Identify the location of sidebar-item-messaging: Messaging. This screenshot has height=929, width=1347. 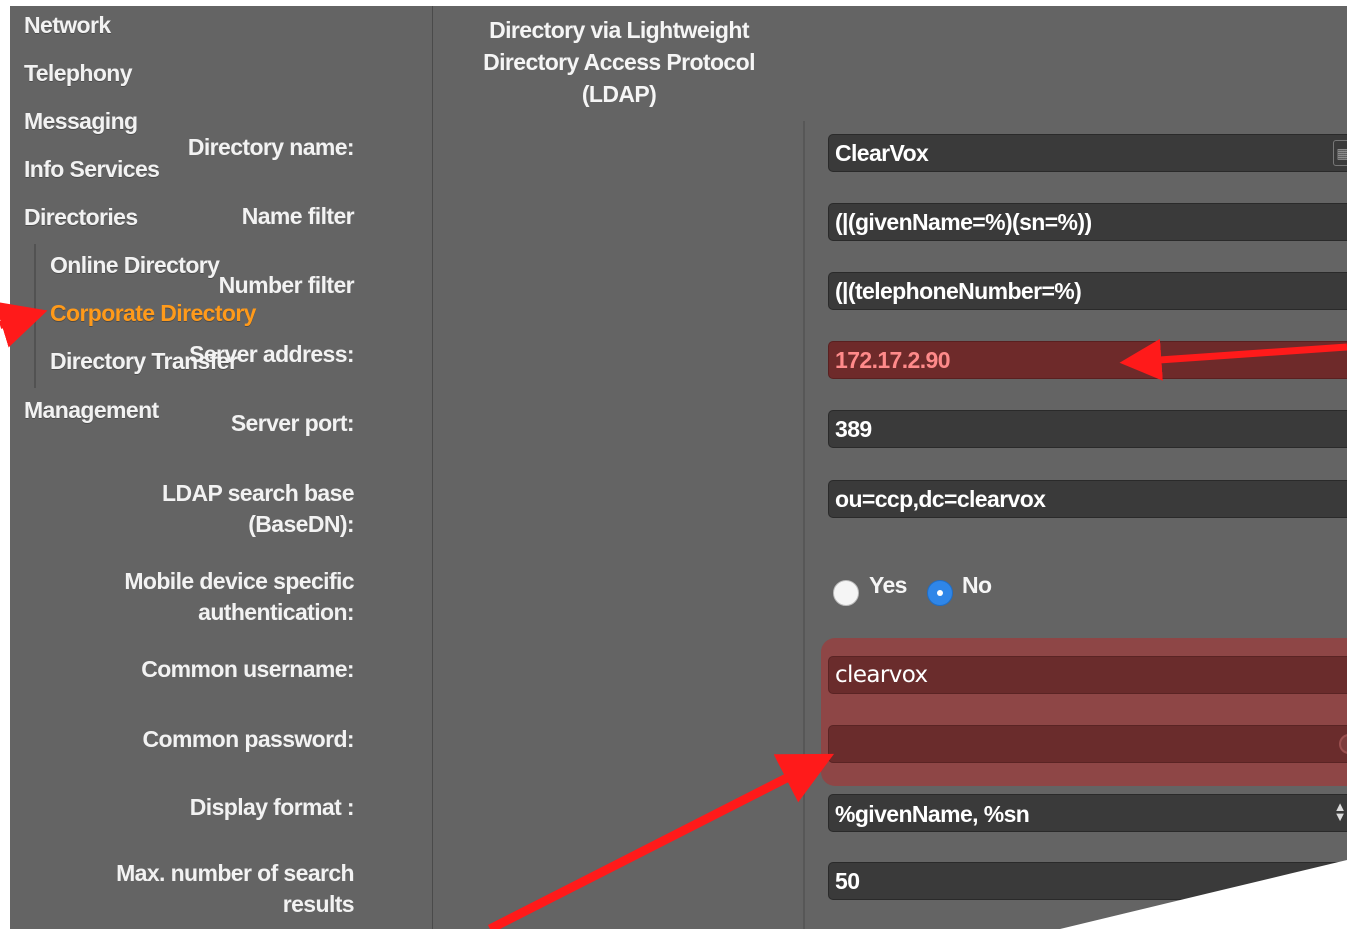
(81, 121).